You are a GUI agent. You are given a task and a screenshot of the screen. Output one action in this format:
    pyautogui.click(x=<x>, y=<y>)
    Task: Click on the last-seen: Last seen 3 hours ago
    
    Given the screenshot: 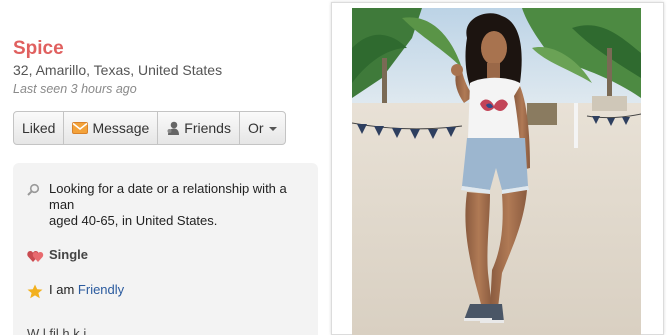 What is the action you would take?
    pyautogui.click(x=75, y=89)
    